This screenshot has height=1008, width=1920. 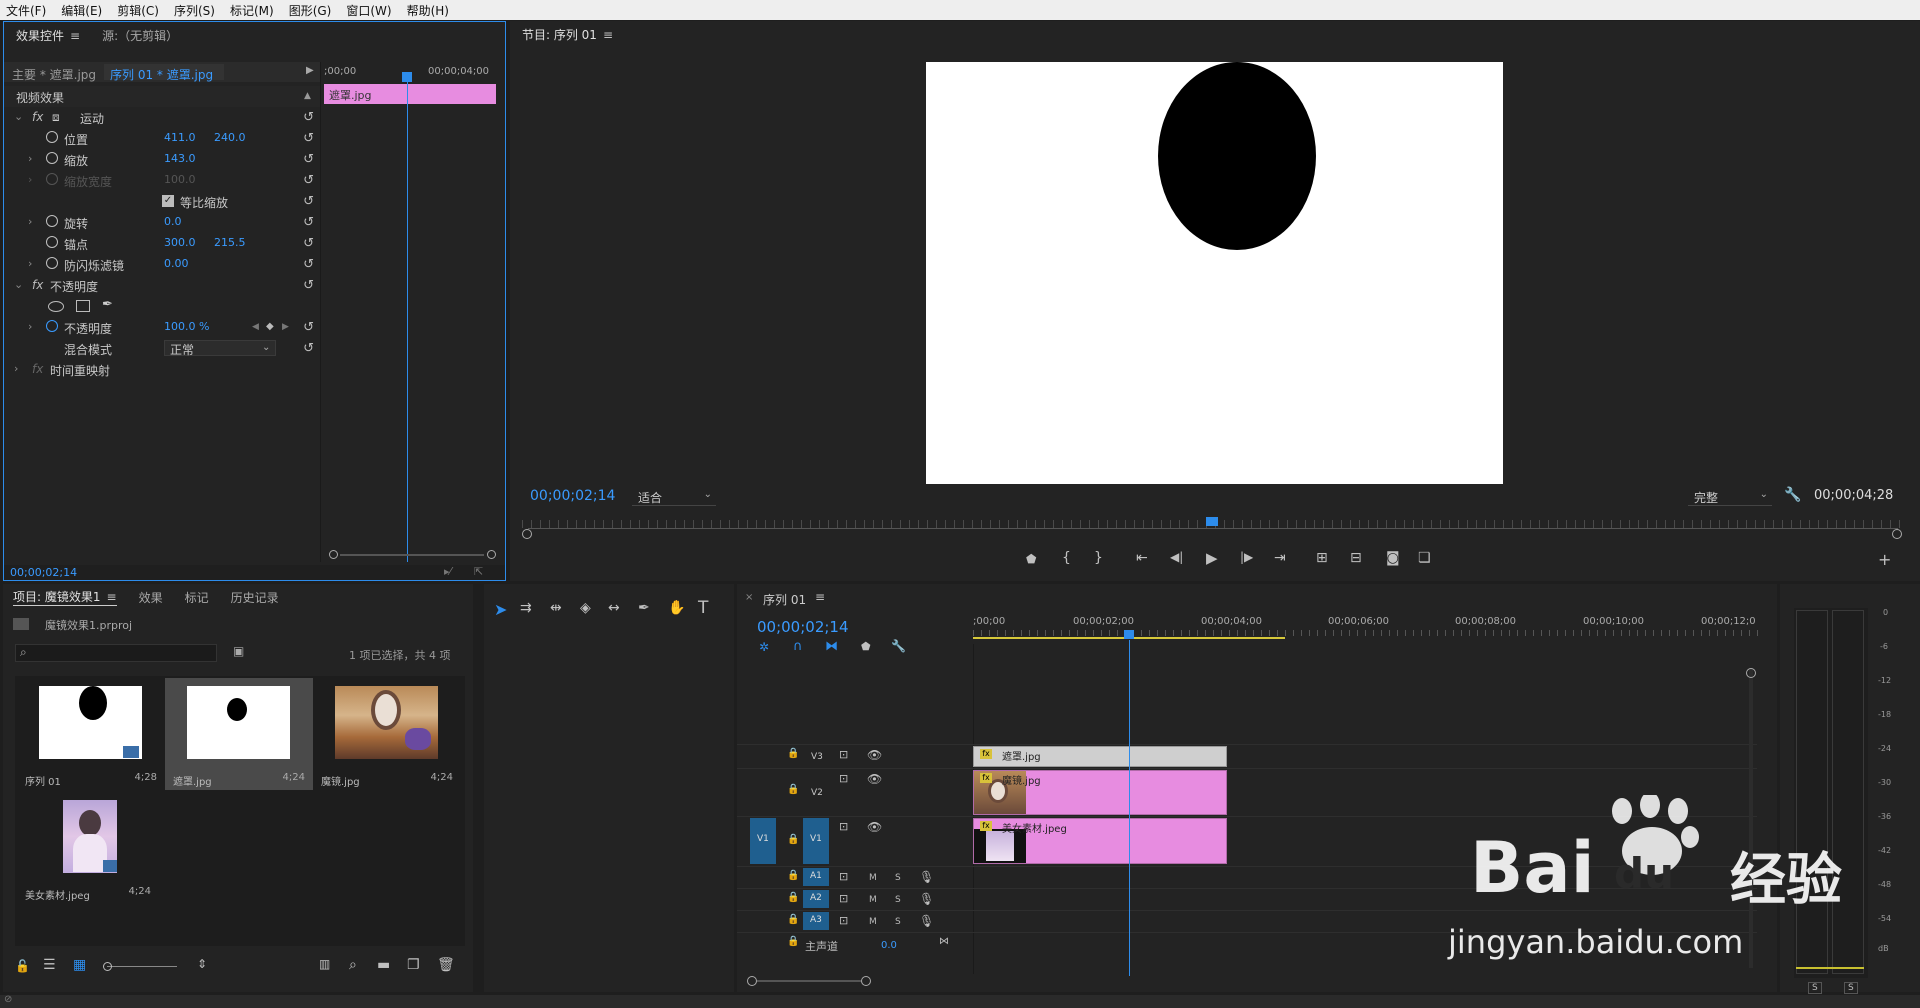 What do you see at coordinates (410, 94) in the screenshot?
I see `ec-clip-bar: 遮罩.jpg` at bounding box center [410, 94].